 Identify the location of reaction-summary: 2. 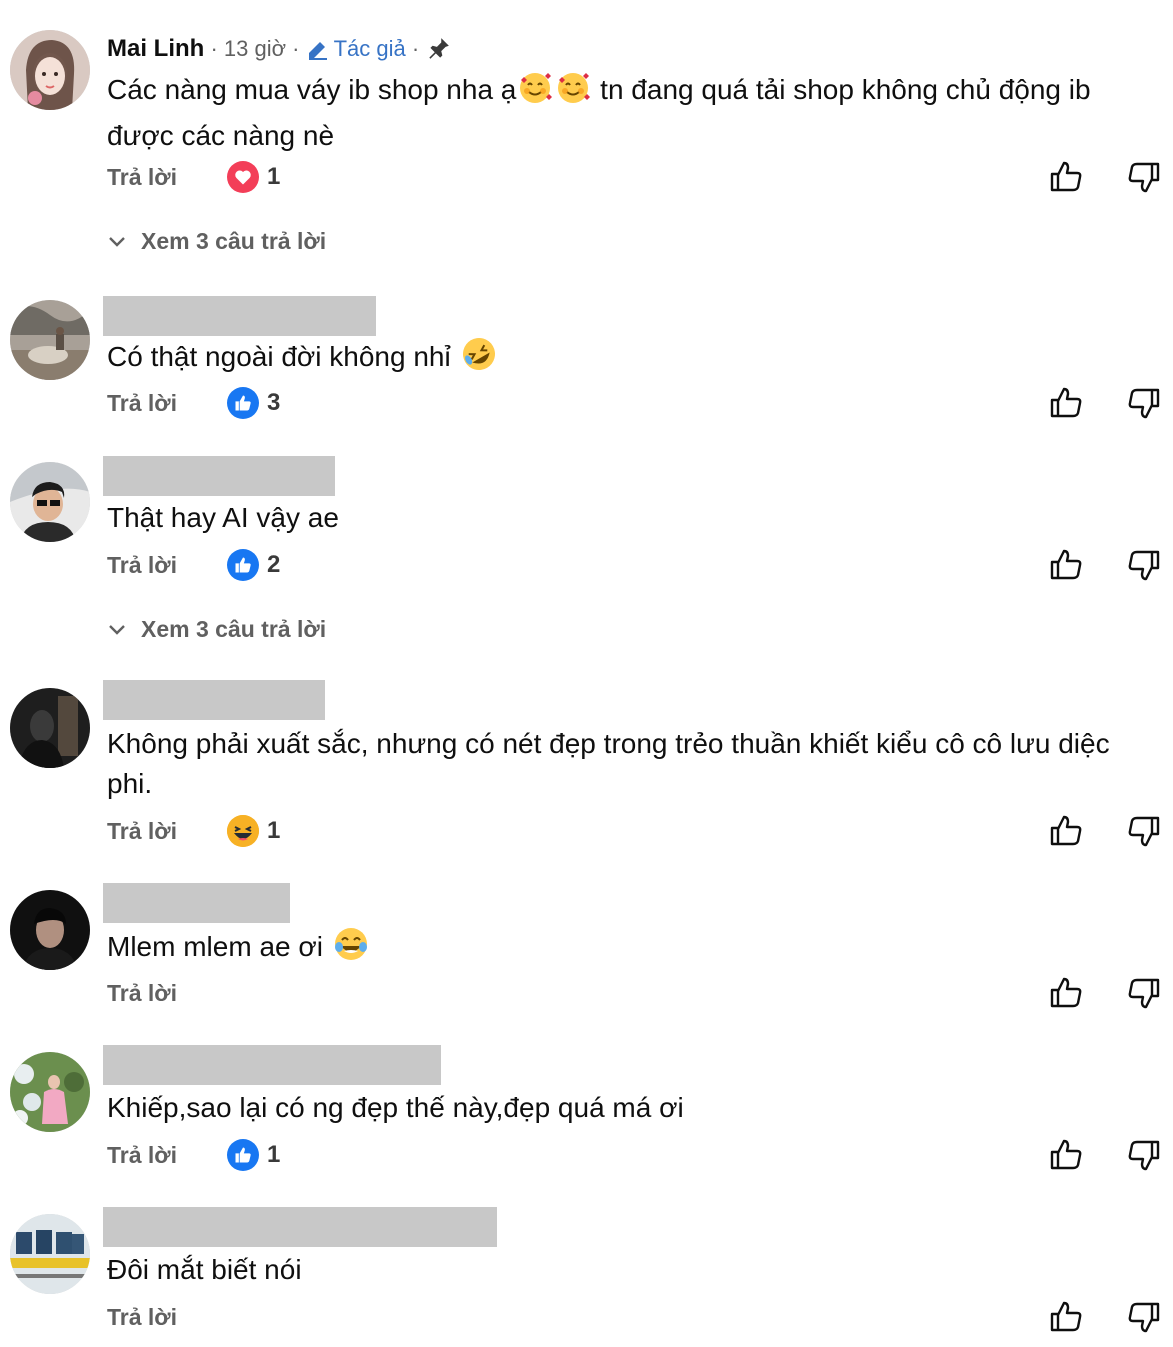
(253, 565).